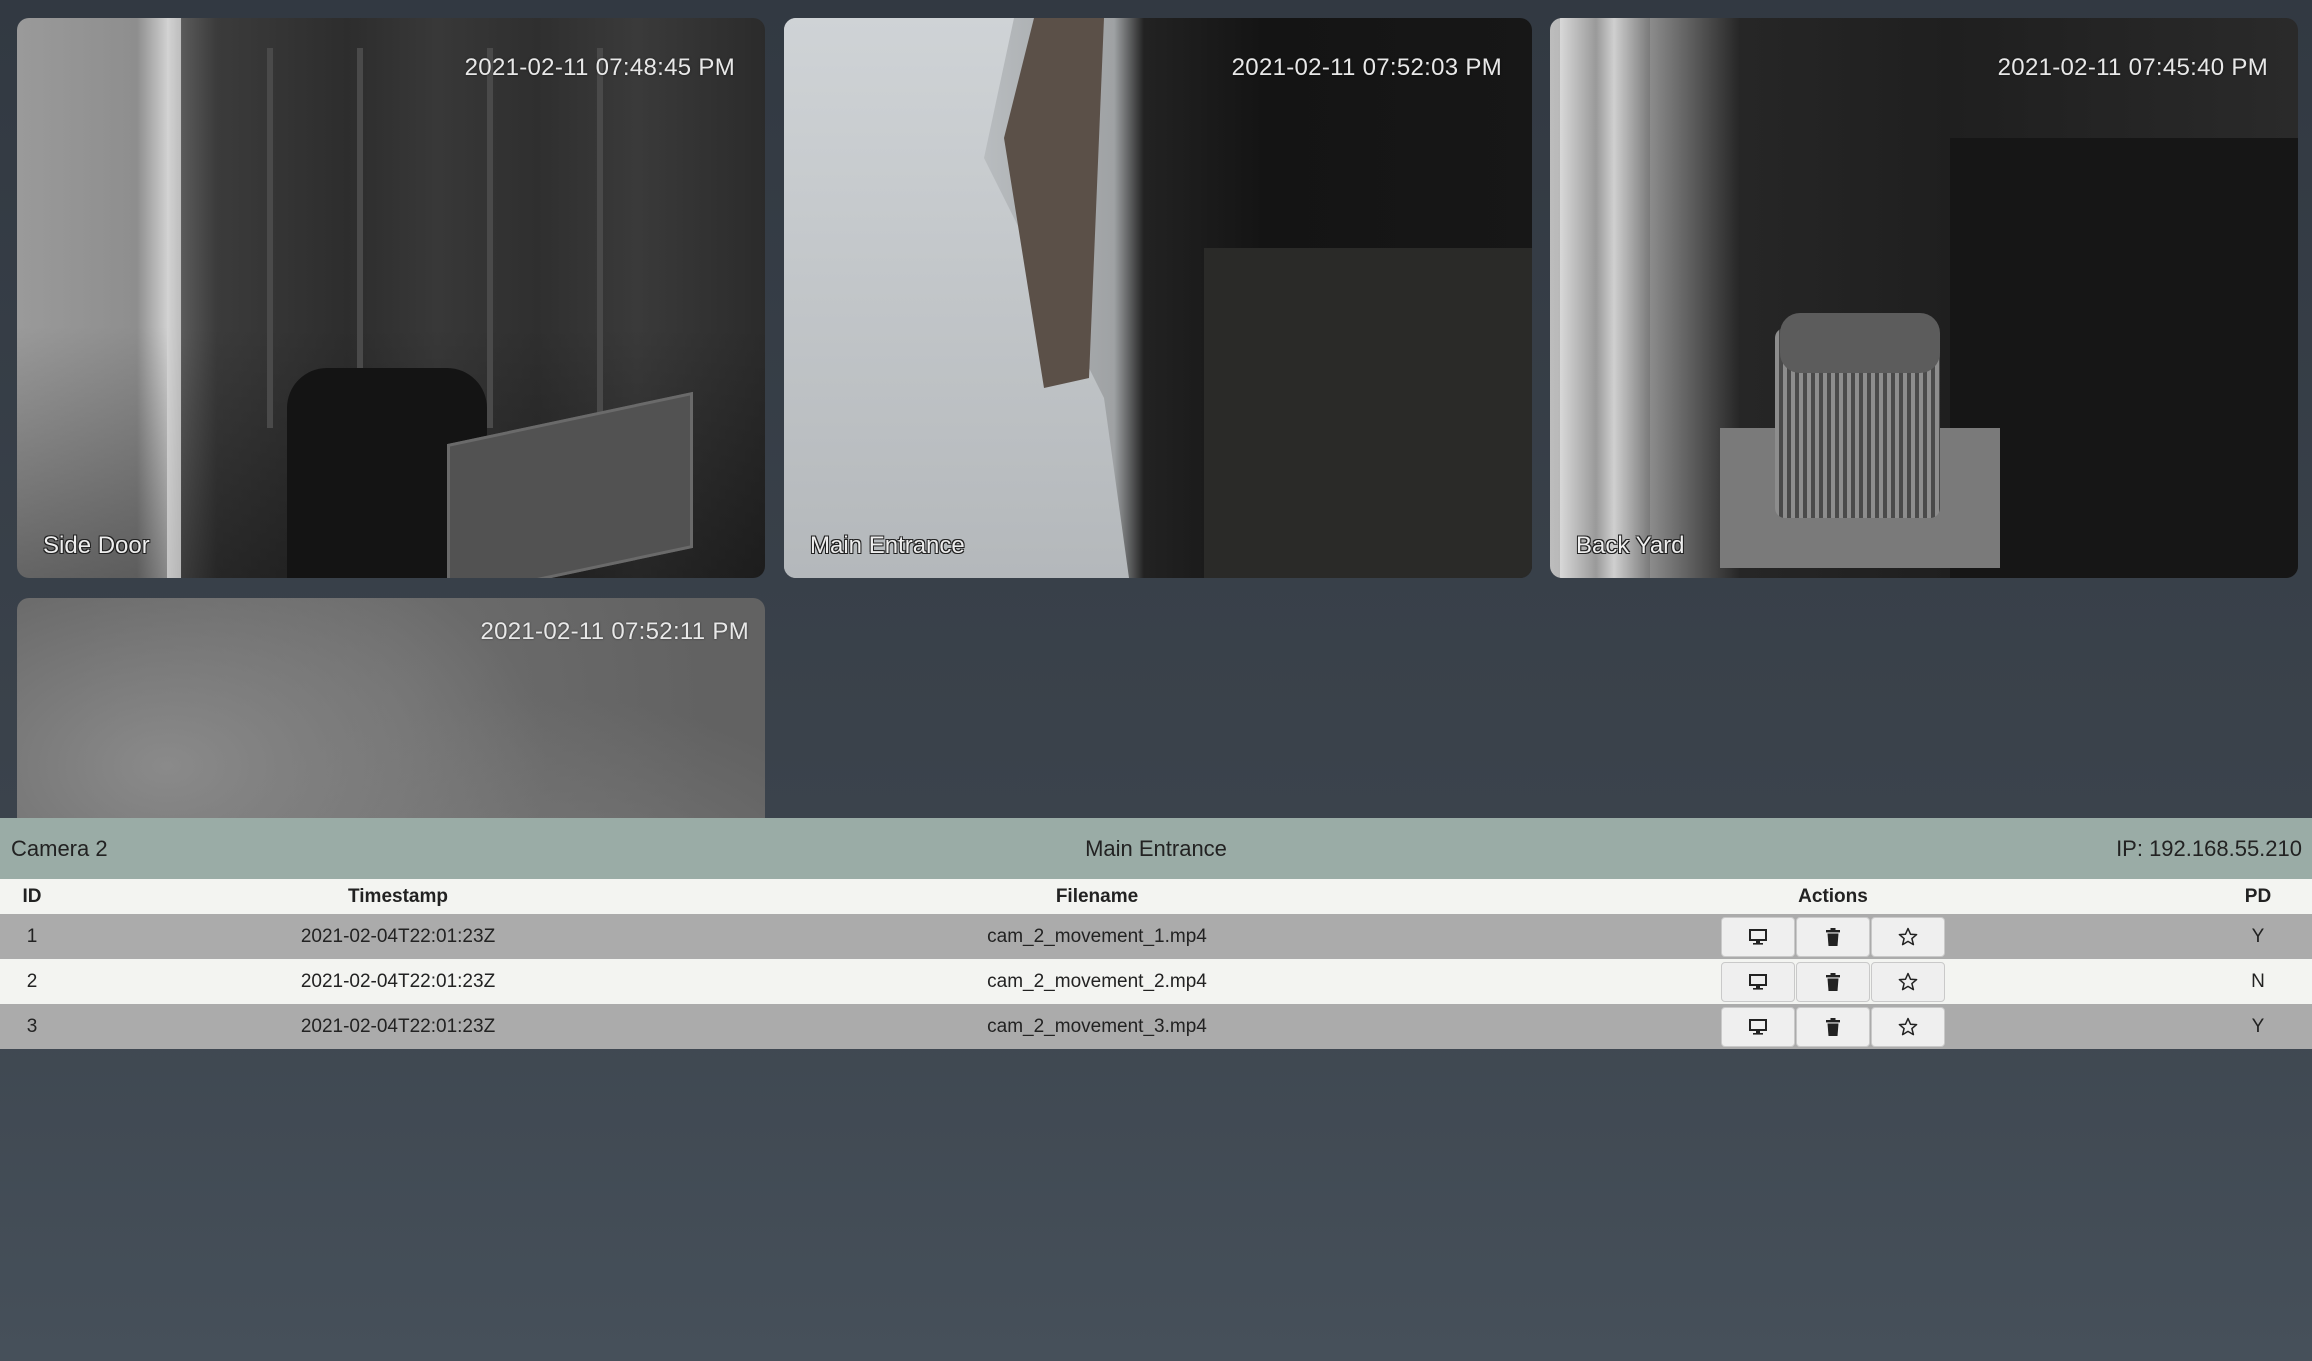 This screenshot has height=1361, width=2312. What do you see at coordinates (398, 896) in the screenshot?
I see `column-header-timestamp: Timestamp` at bounding box center [398, 896].